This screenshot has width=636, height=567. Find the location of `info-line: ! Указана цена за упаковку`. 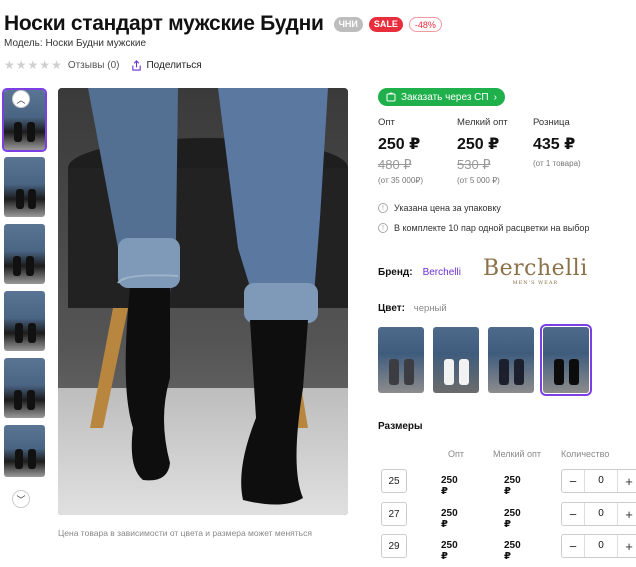

info-line: ! Указана цена за упаковку is located at coordinates (439, 208).